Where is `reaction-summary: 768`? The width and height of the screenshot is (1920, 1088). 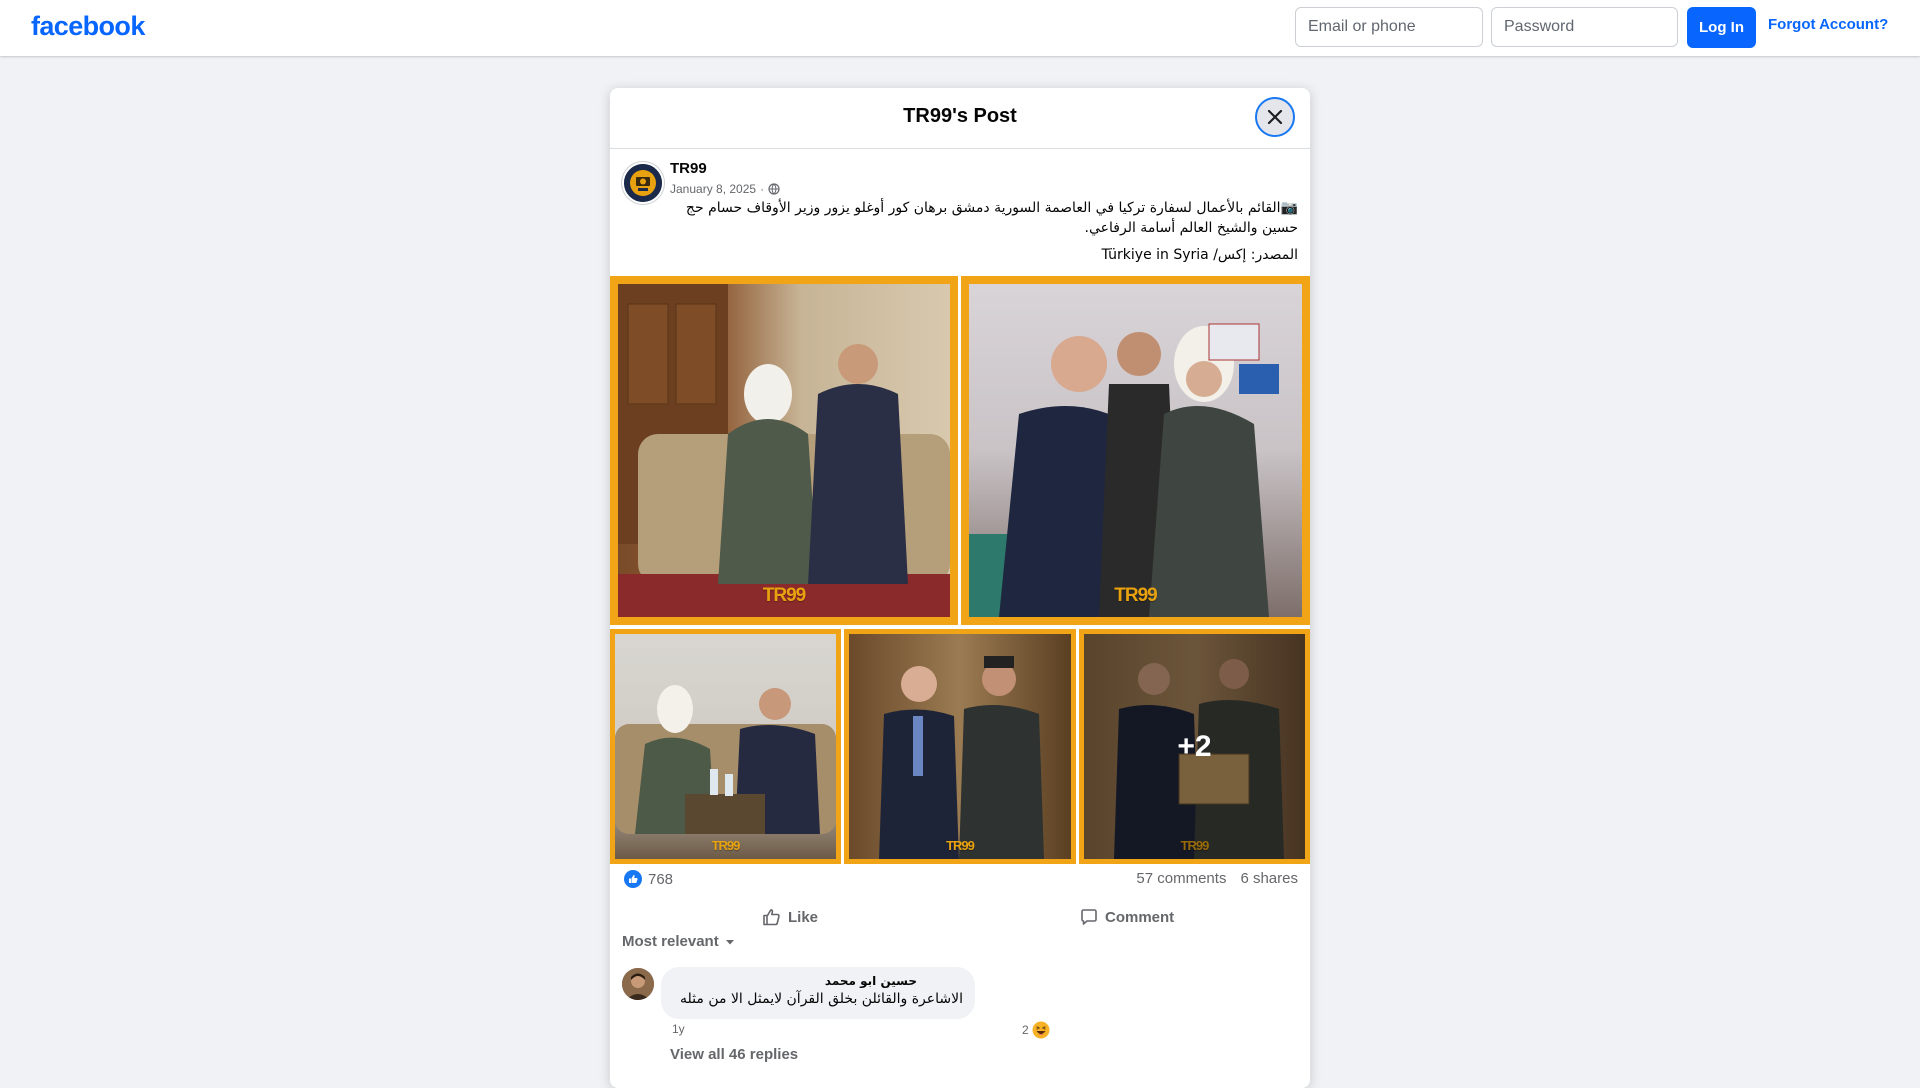
reaction-summary: 768 is located at coordinates (648, 879).